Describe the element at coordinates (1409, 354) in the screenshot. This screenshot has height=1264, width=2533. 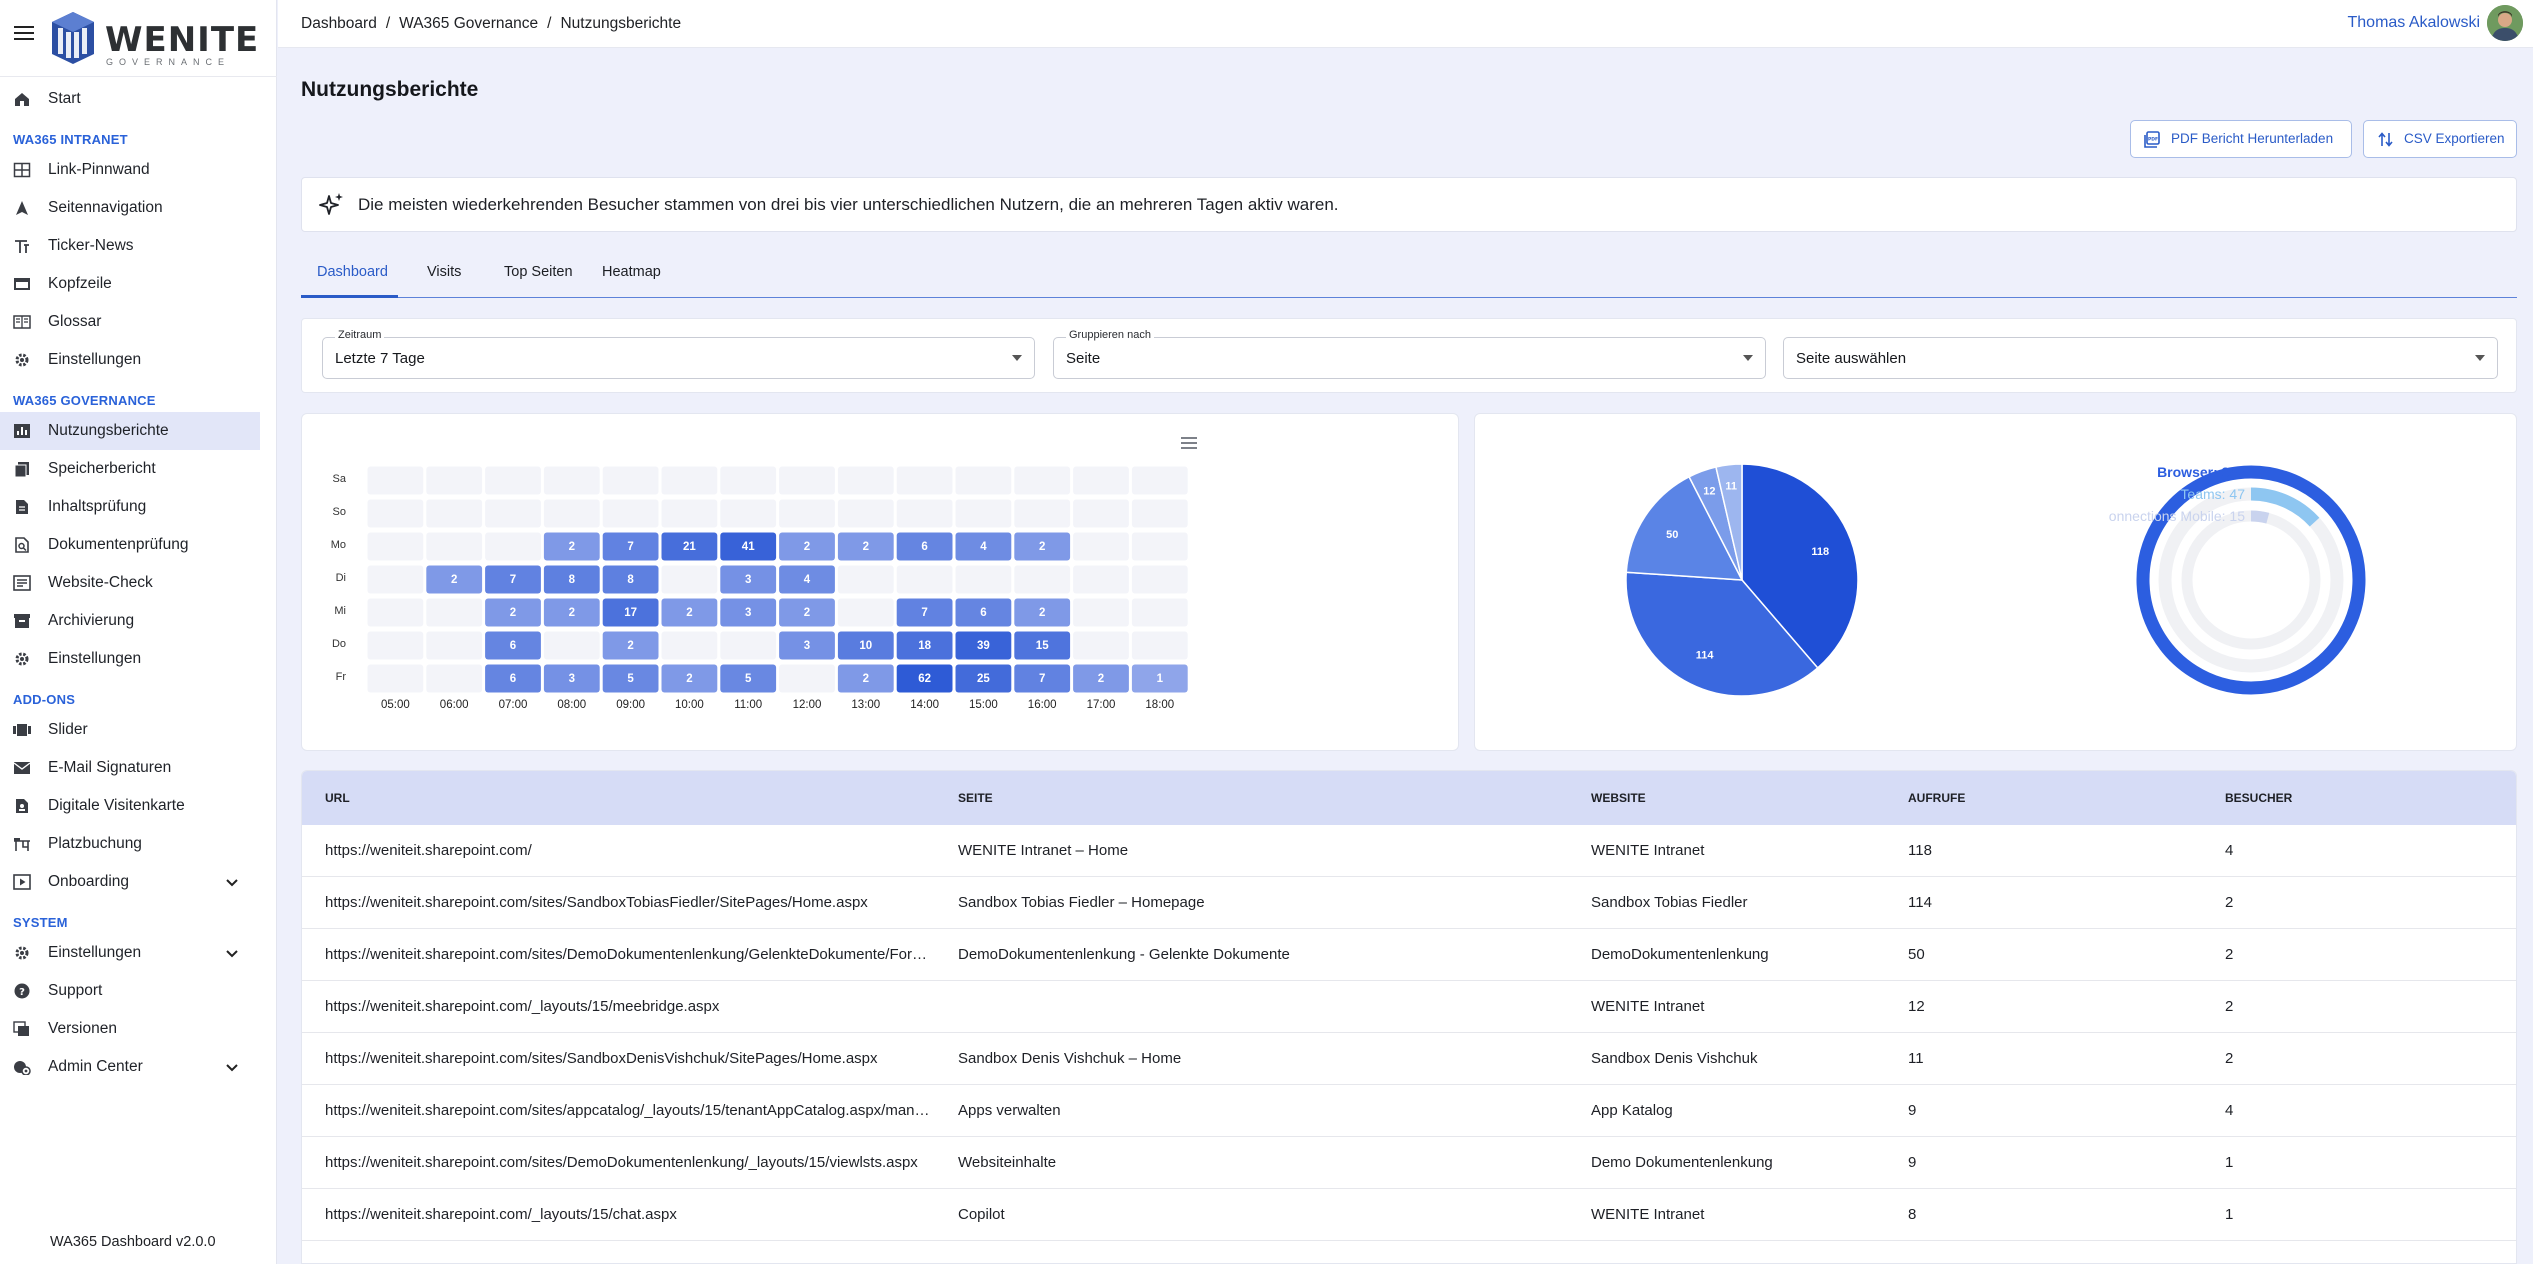
I see `gruppieren-select: Gruppieren nach Seite` at that location.